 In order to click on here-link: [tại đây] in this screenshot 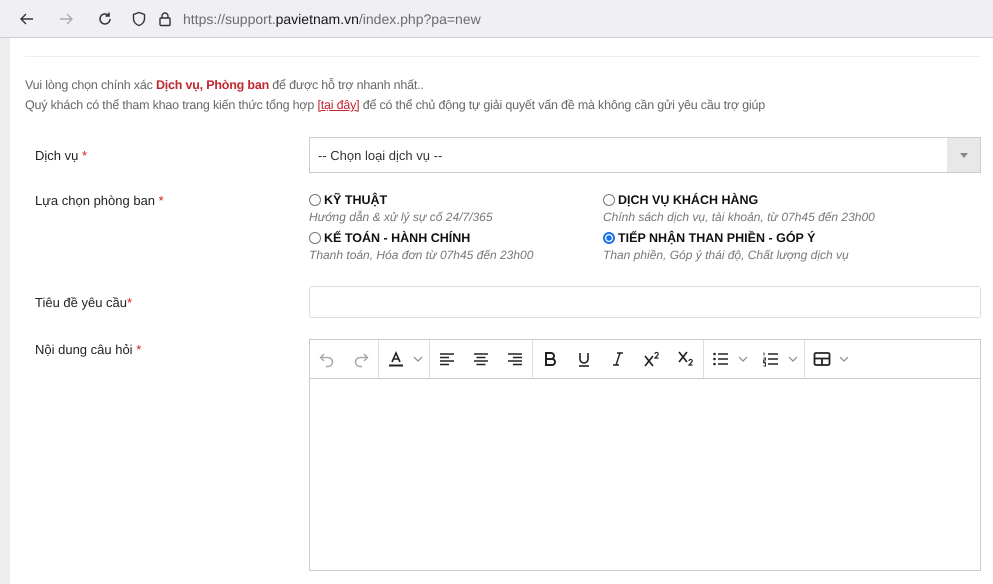, I will do `click(338, 105)`.